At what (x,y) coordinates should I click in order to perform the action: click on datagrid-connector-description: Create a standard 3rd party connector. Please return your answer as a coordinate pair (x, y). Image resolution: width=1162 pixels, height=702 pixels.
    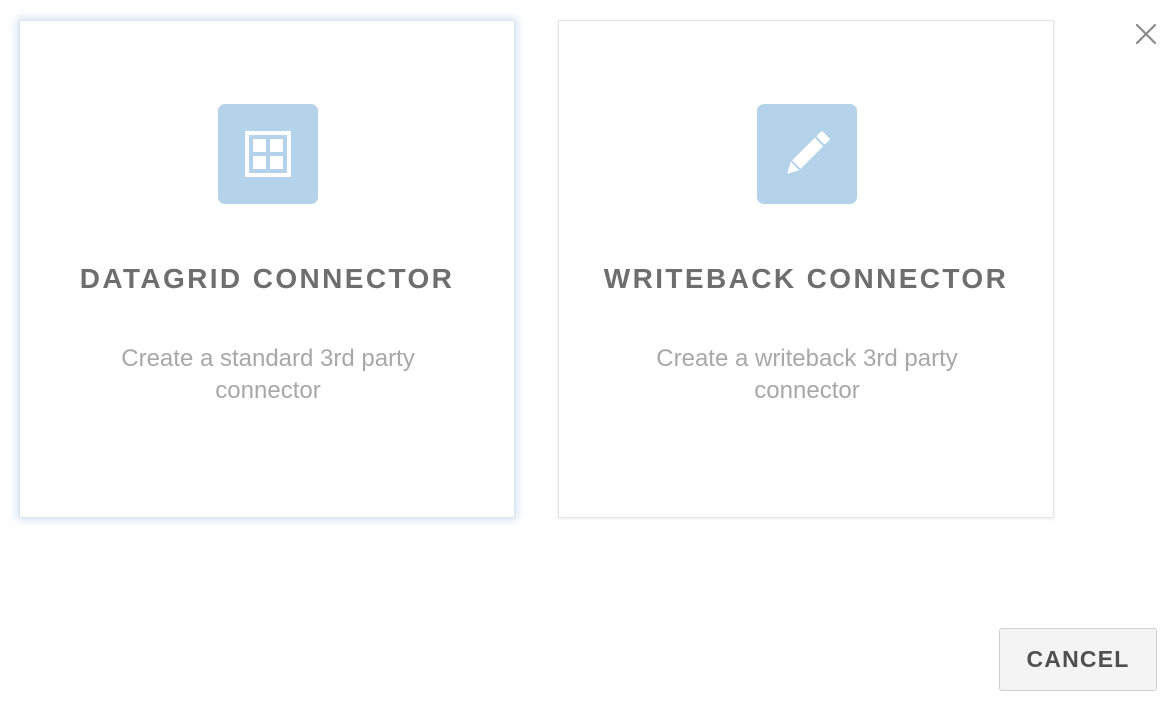
    Looking at the image, I should click on (268, 374).